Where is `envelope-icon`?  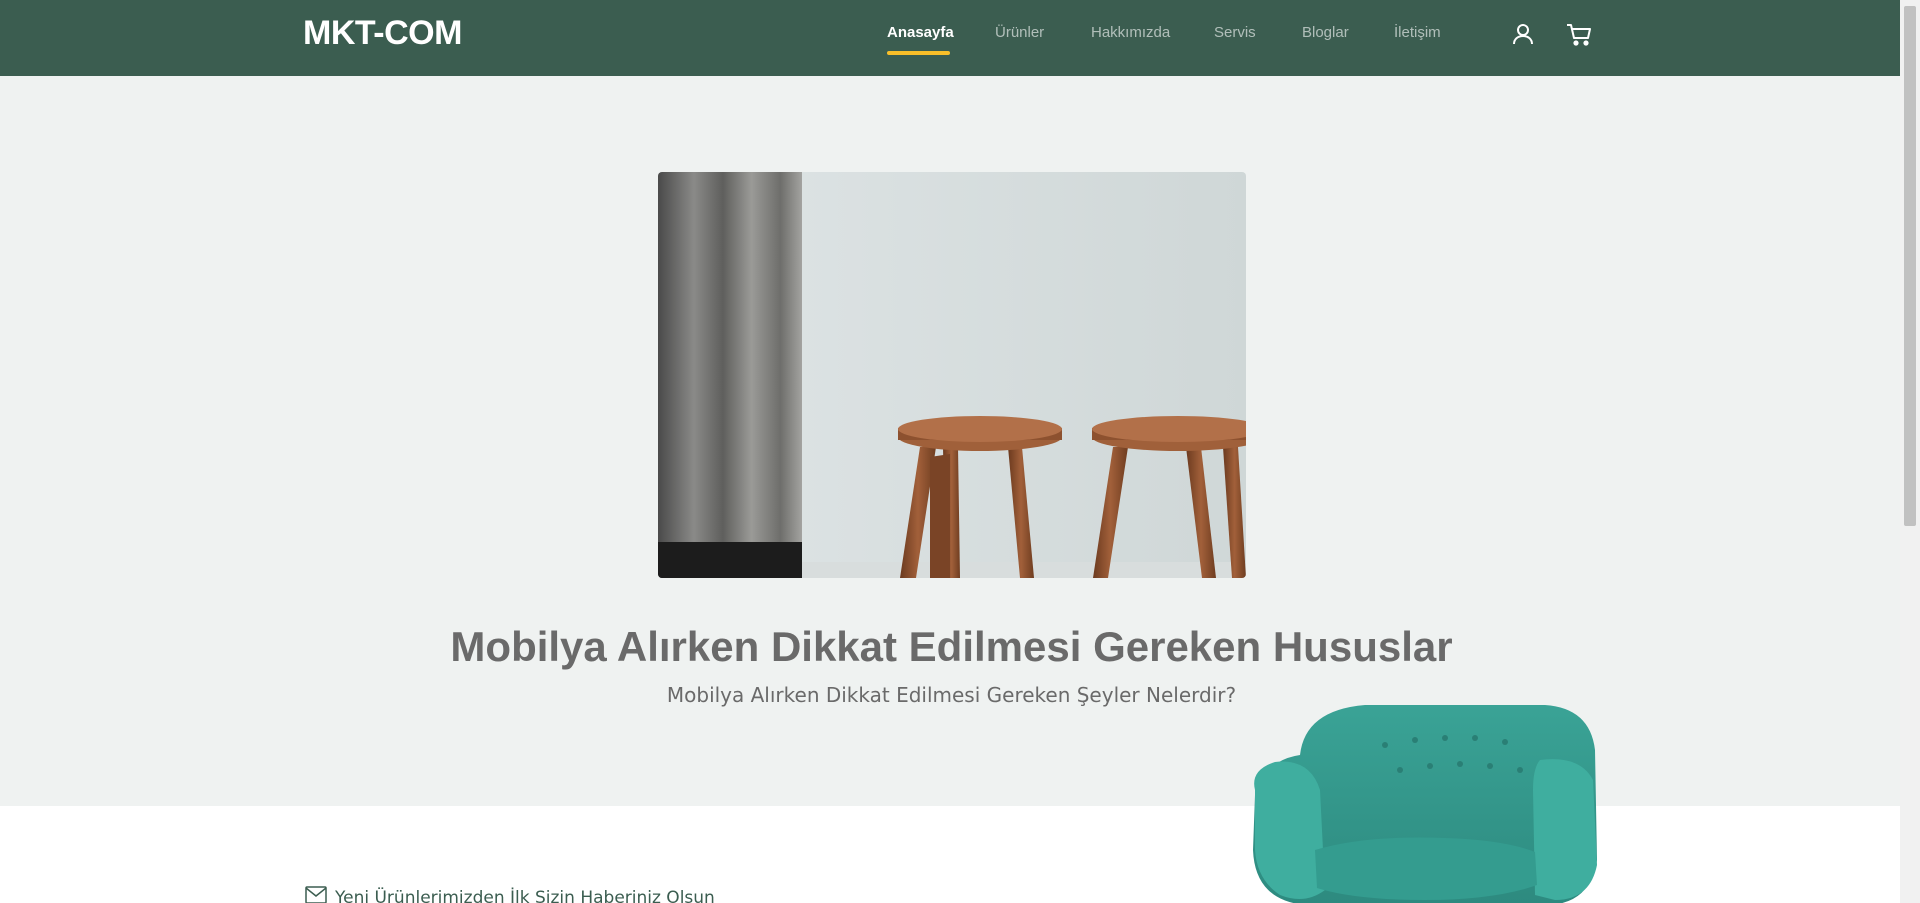
envelope-icon is located at coordinates (316, 894).